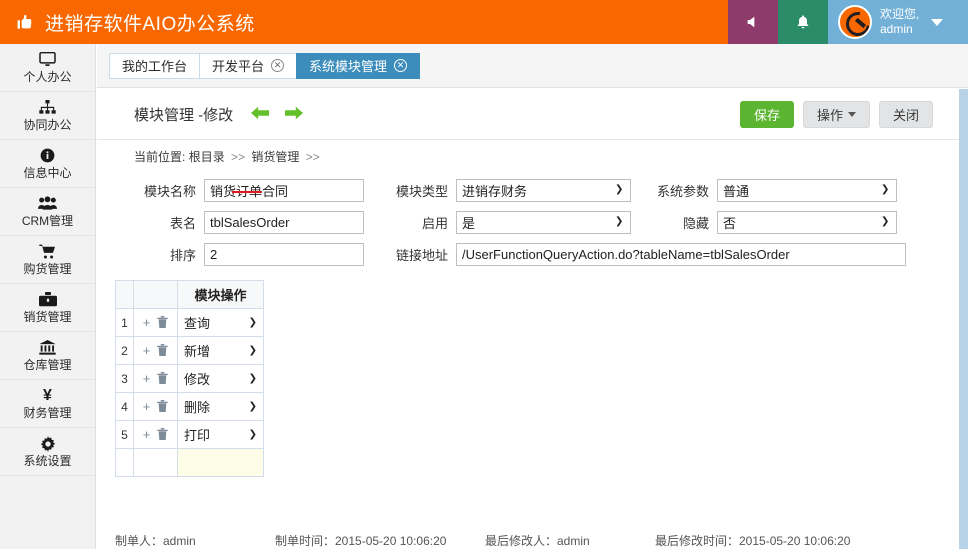 Image resolution: width=968 pixels, height=549 pixels. I want to click on speaker-icon-button, so click(753, 22).